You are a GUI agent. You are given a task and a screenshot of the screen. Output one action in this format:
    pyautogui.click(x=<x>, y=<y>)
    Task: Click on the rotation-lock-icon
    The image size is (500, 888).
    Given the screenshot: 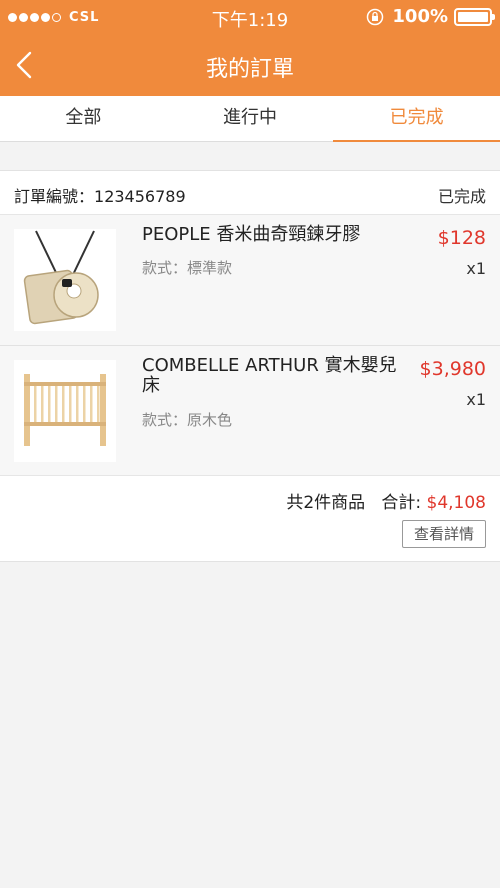 What is the action you would take?
    pyautogui.click(x=375, y=16)
    